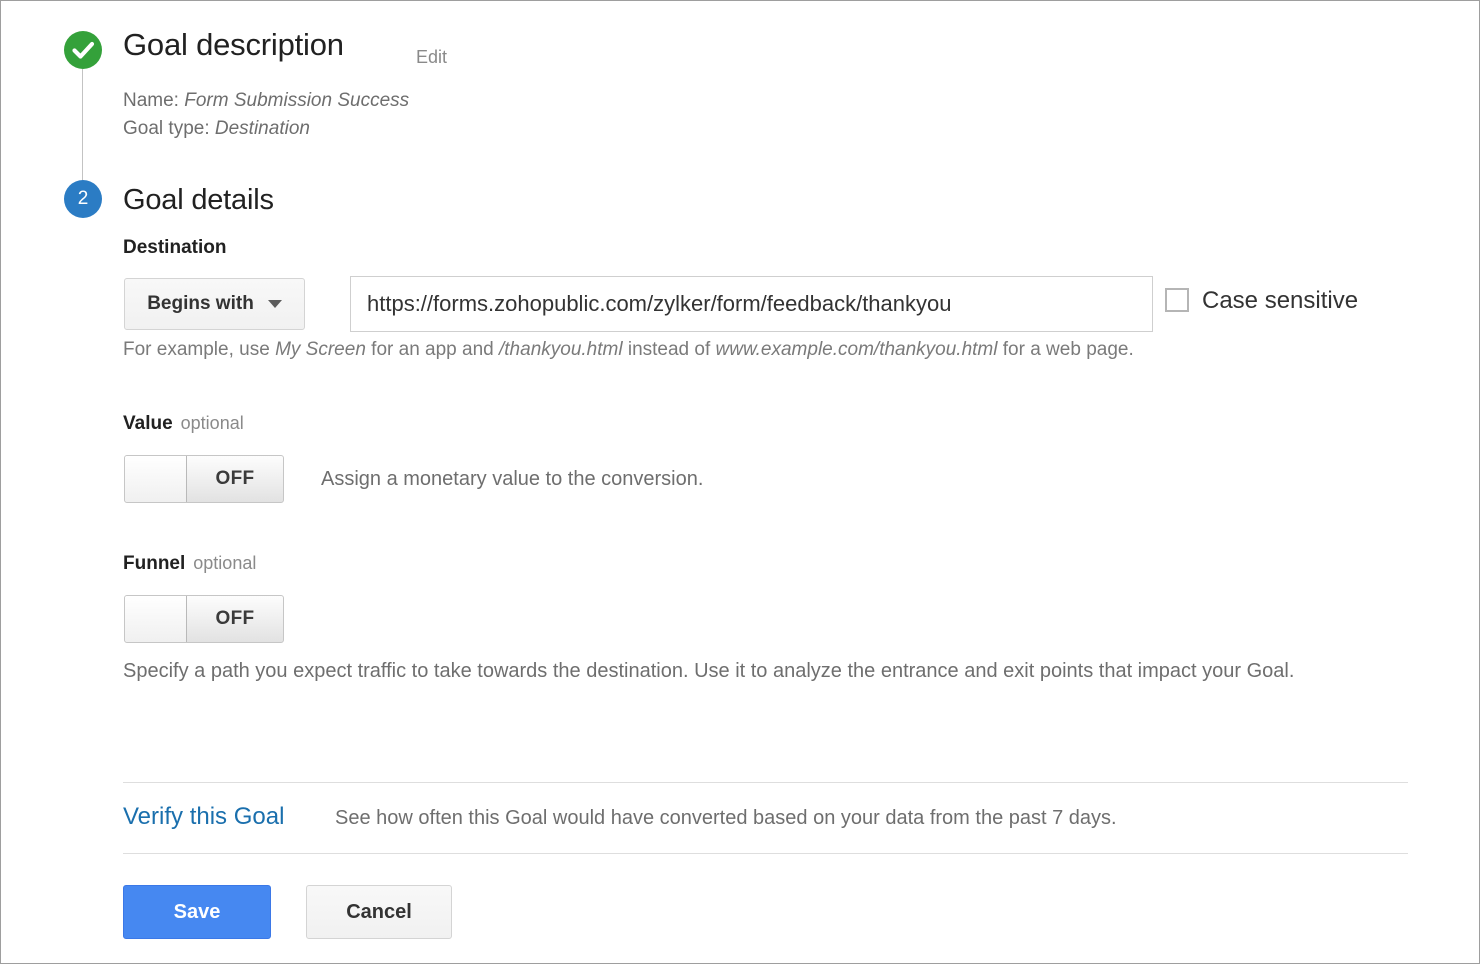 The height and width of the screenshot is (964, 1480). Describe the element at coordinates (189, 564) in the screenshot. I see `funnel-section-label: Funnel optional` at that location.